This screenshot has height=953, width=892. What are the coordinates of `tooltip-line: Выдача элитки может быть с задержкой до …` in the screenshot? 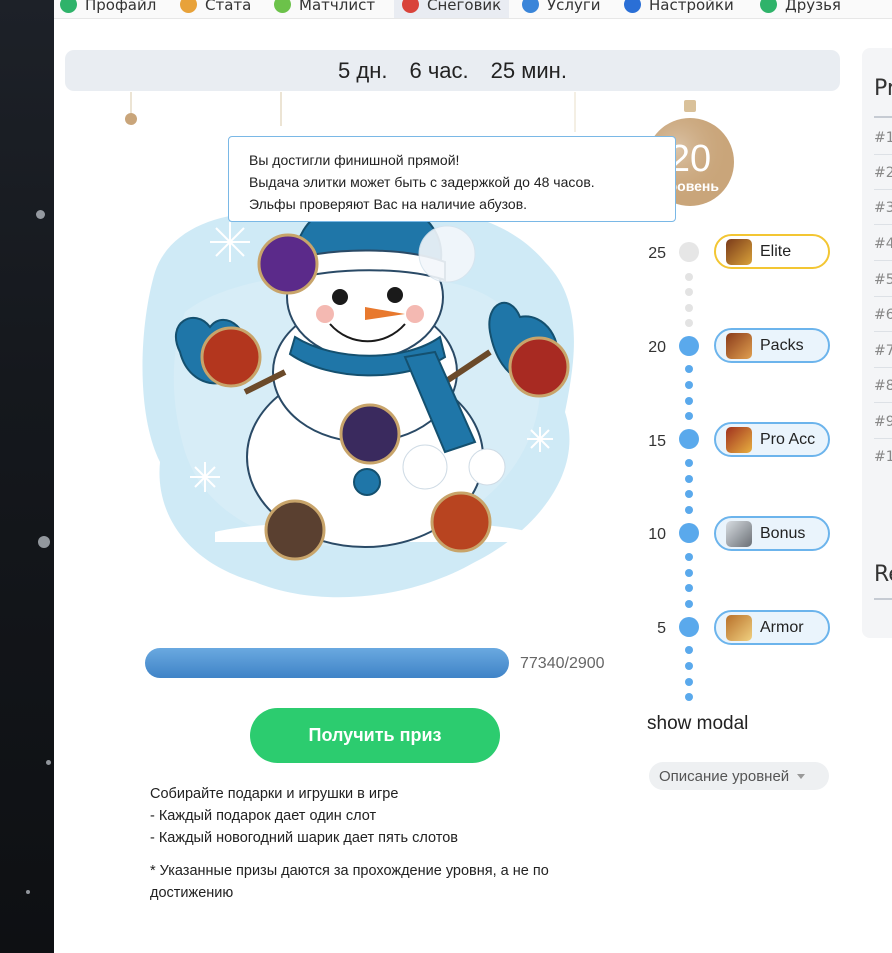 It's located at (422, 182).